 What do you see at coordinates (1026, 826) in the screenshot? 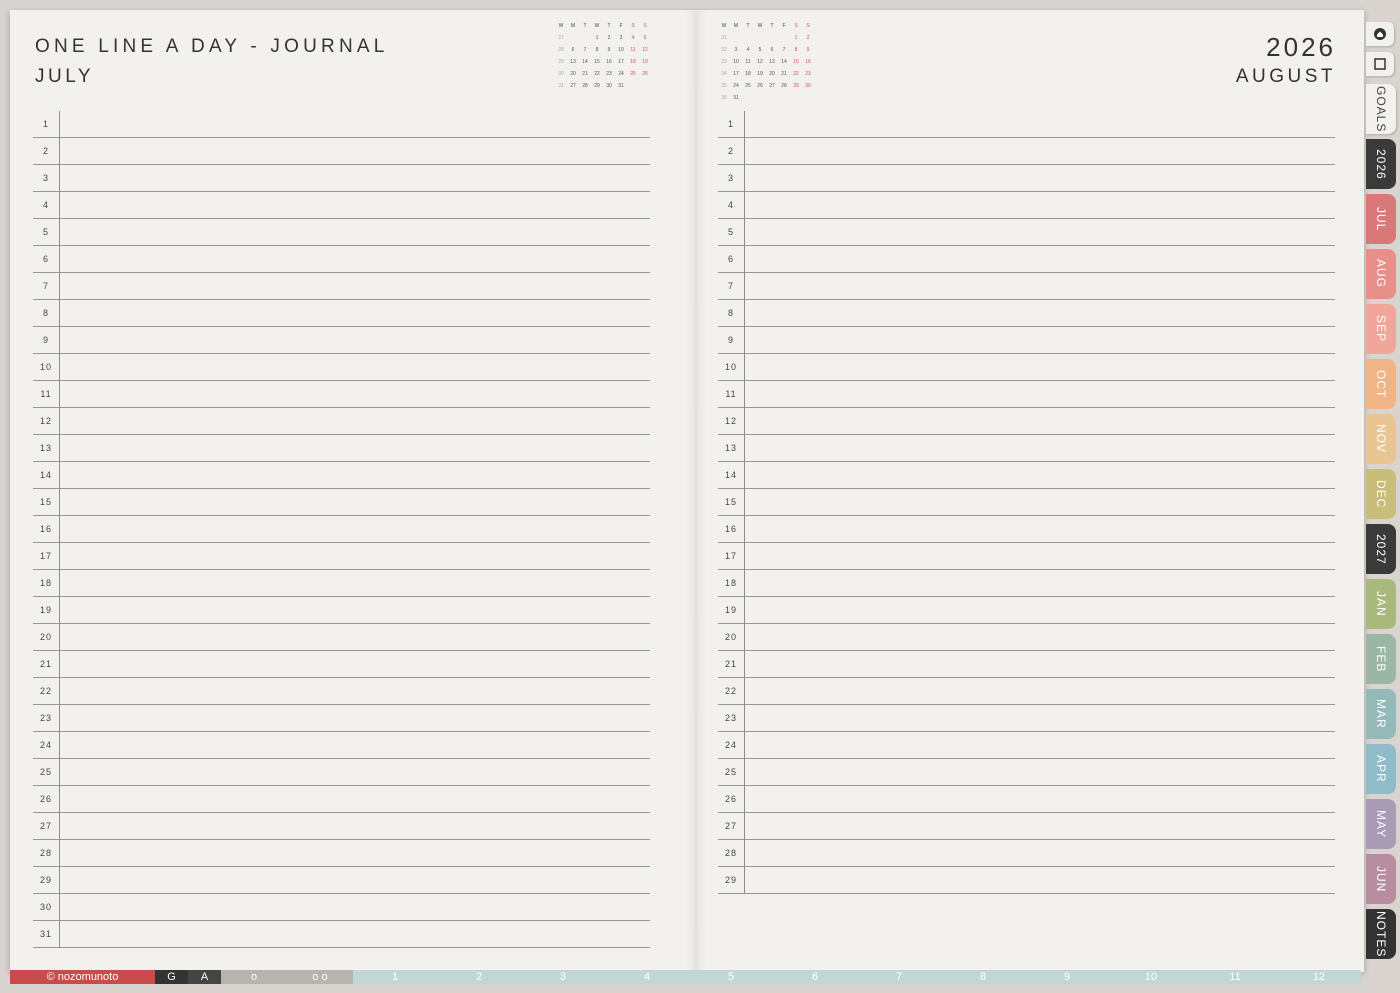
I see `journal-line: 27` at bounding box center [1026, 826].